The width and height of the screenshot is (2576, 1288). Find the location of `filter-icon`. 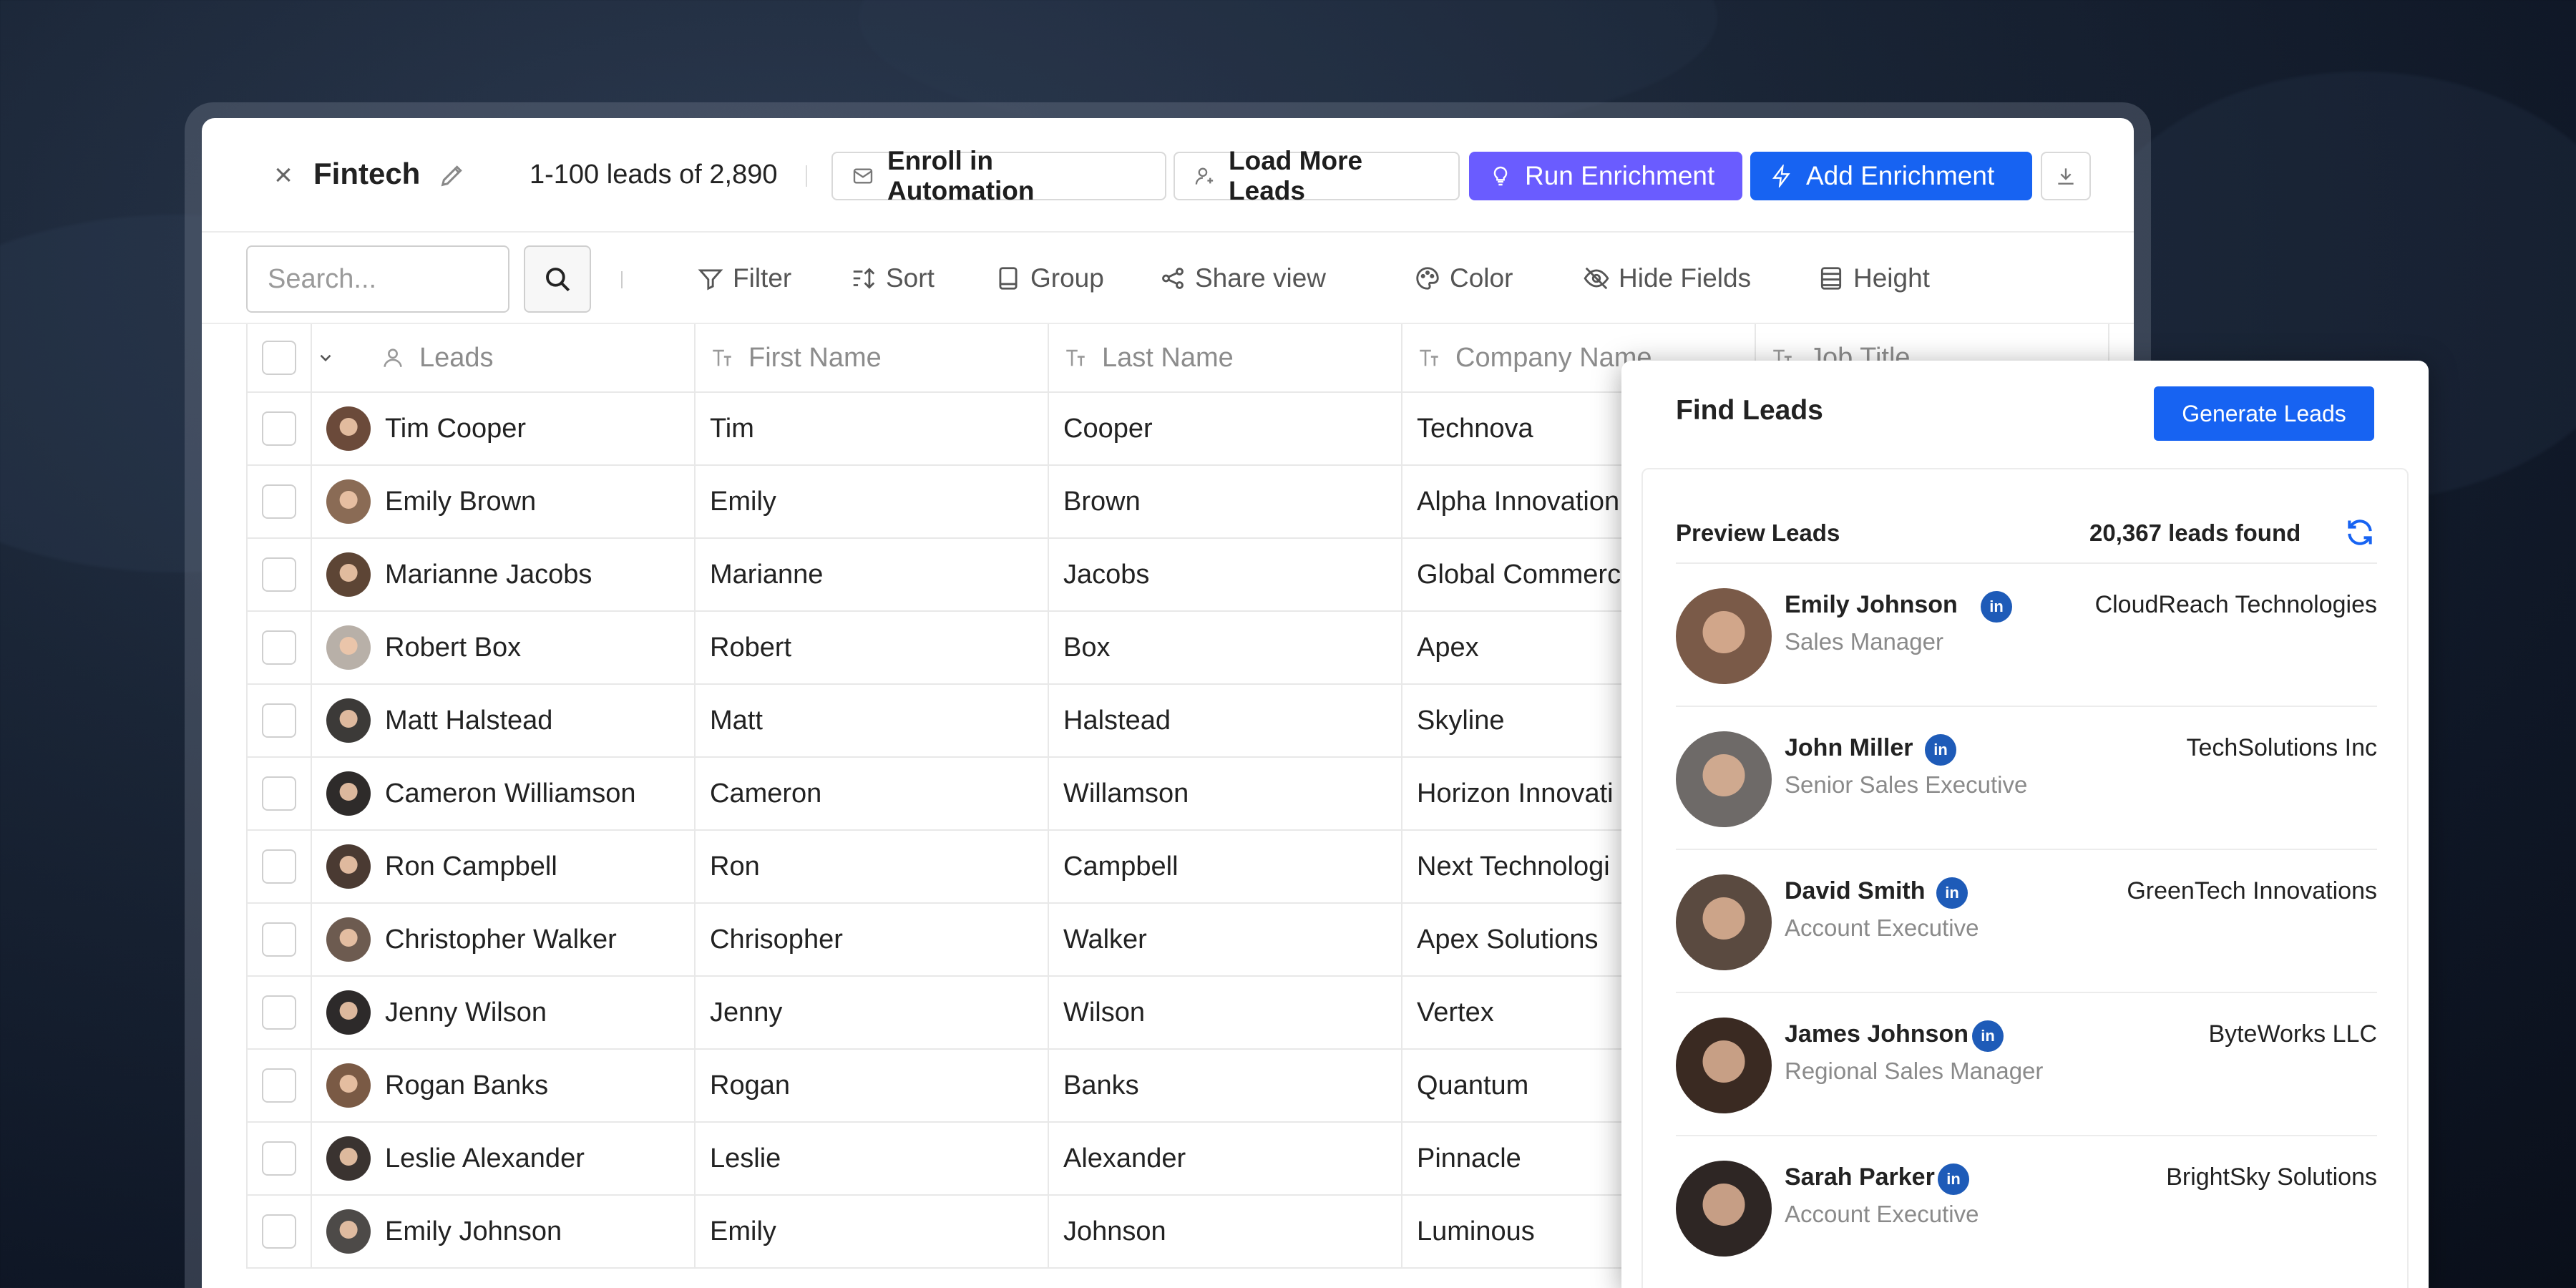

filter-icon is located at coordinates (710, 280).